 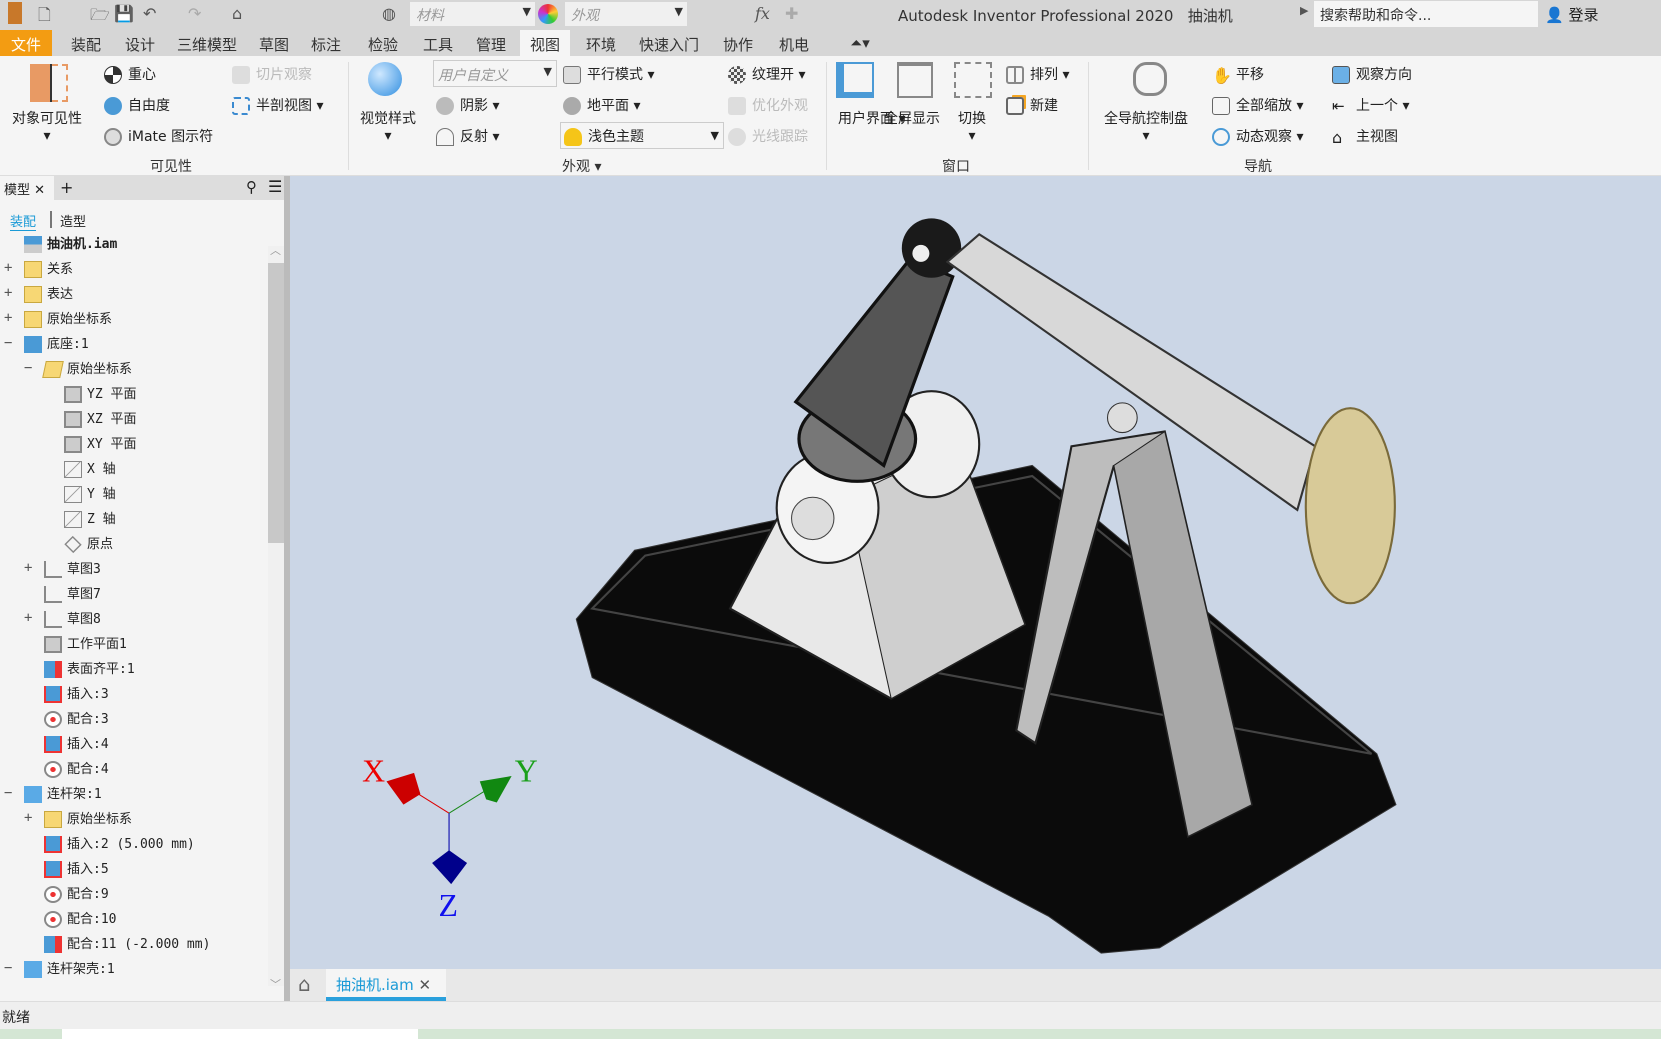 What do you see at coordinates (275, 186) in the screenshot?
I see `menu-icon: ☰` at bounding box center [275, 186].